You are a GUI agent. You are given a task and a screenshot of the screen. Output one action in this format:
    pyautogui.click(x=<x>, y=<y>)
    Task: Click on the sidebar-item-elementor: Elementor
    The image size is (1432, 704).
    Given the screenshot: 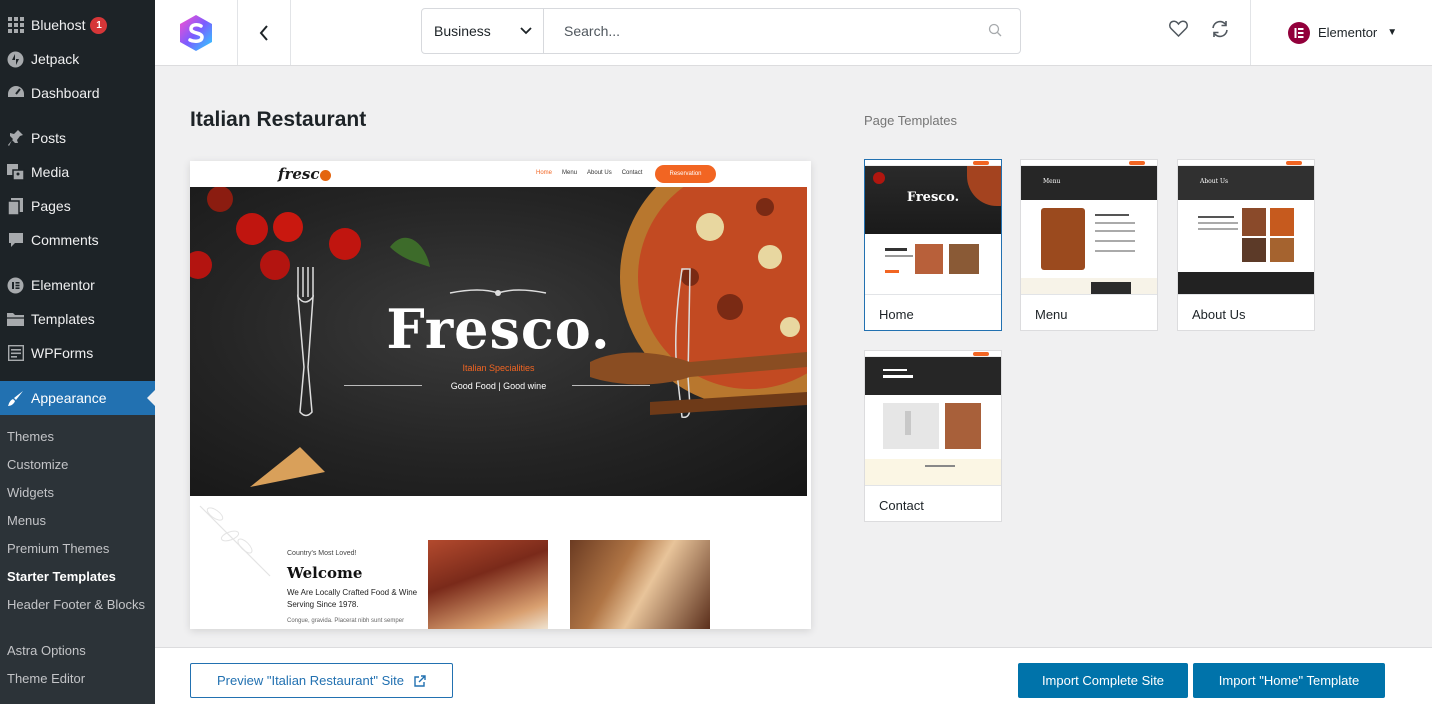 What is the action you would take?
    pyautogui.click(x=77, y=285)
    